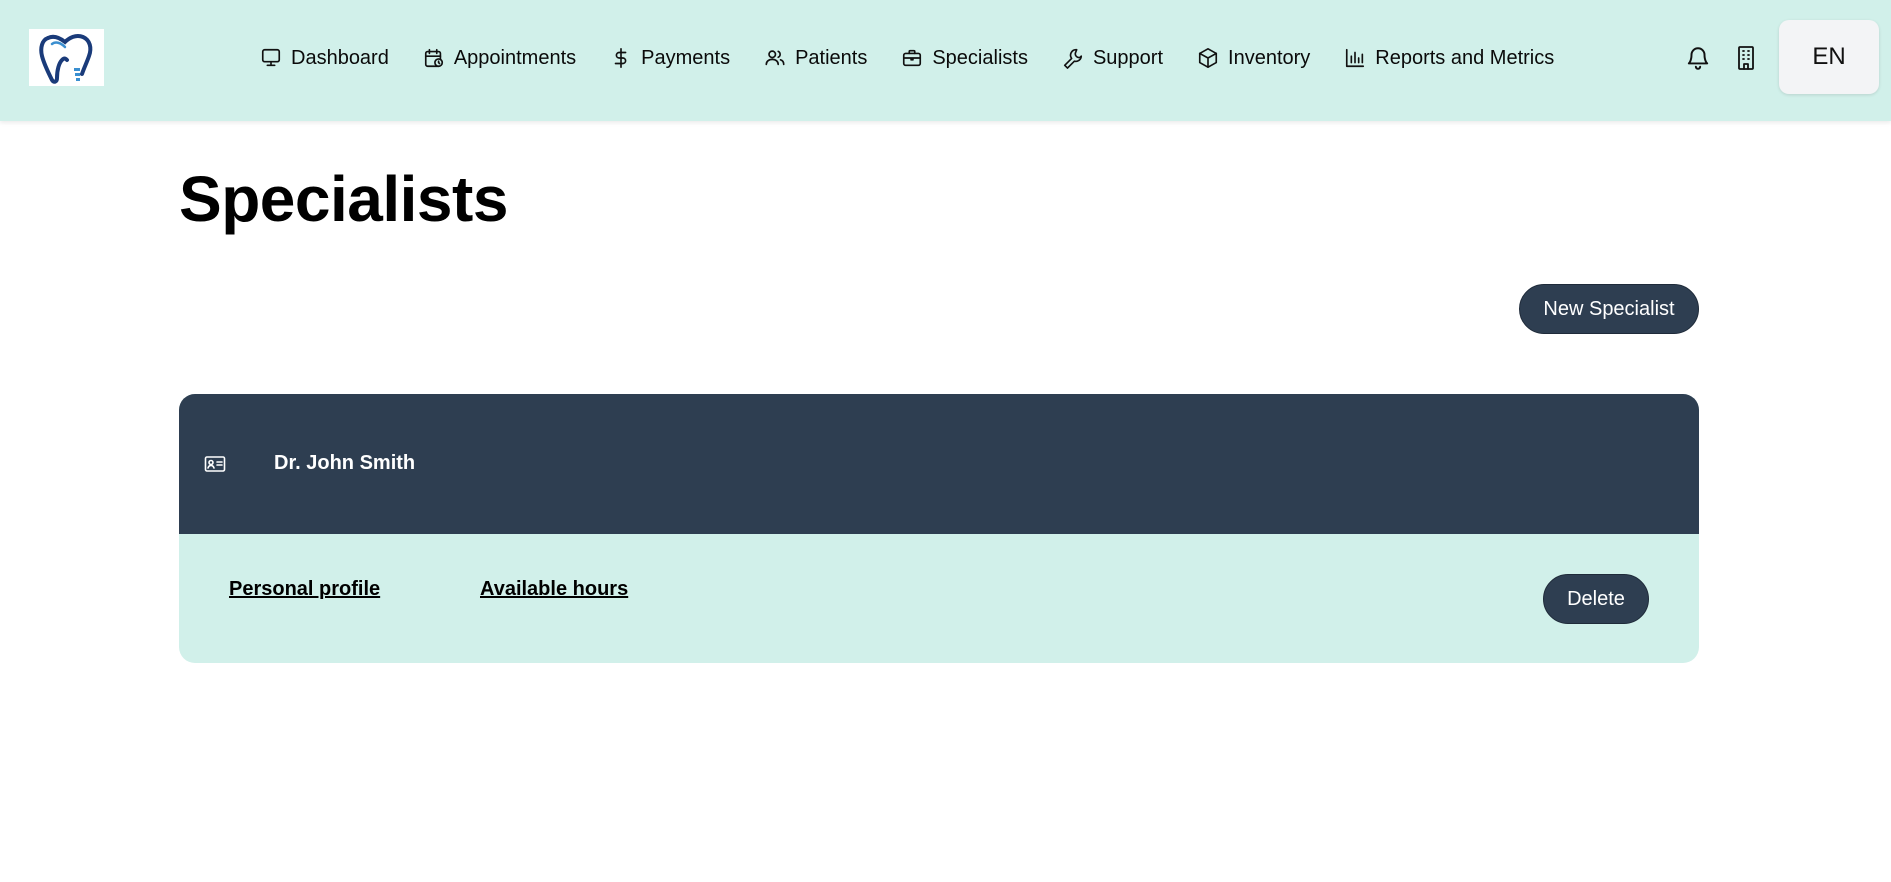 The image size is (1891, 882). Describe the element at coordinates (343, 199) in the screenshot. I see `page-title: Specialists` at that location.